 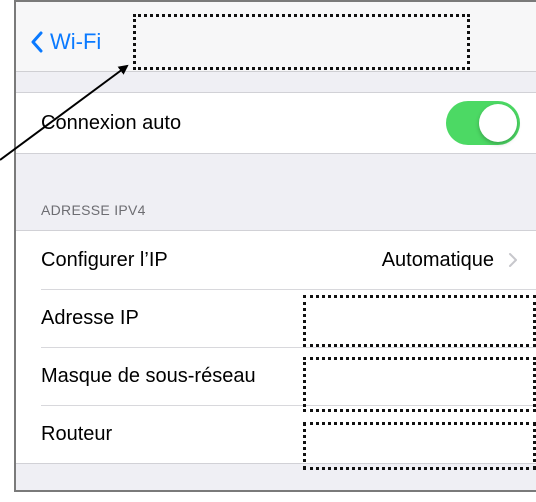 I want to click on auto-join-row: Connexion auto, so click(x=276, y=123).